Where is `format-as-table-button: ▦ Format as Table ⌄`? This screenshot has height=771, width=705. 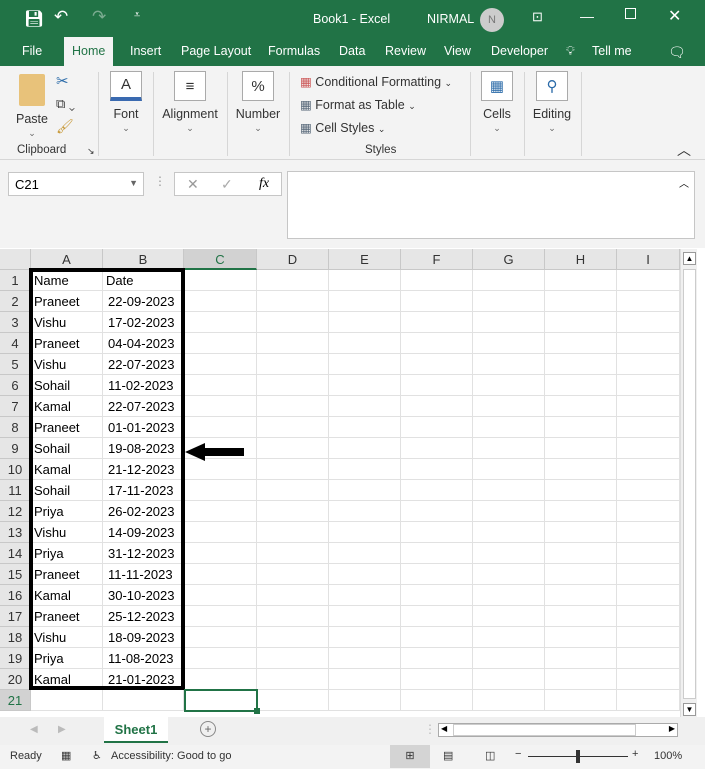
format-as-table-button: ▦ Format as Table ⌄ is located at coordinates (358, 104).